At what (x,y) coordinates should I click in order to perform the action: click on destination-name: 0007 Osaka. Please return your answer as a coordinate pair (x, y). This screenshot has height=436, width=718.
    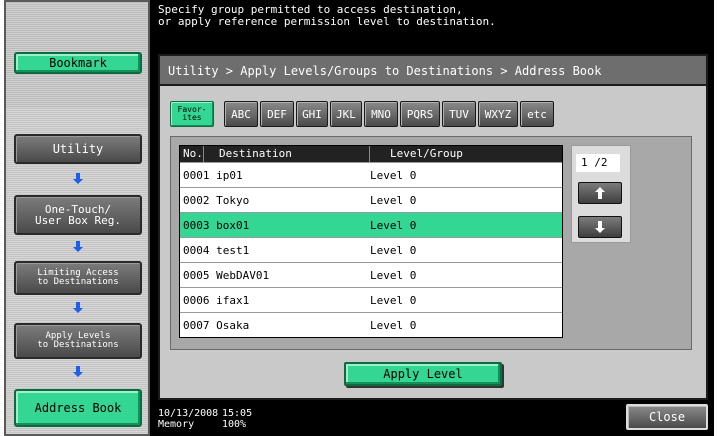
    Looking at the image, I should click on (216, 325).